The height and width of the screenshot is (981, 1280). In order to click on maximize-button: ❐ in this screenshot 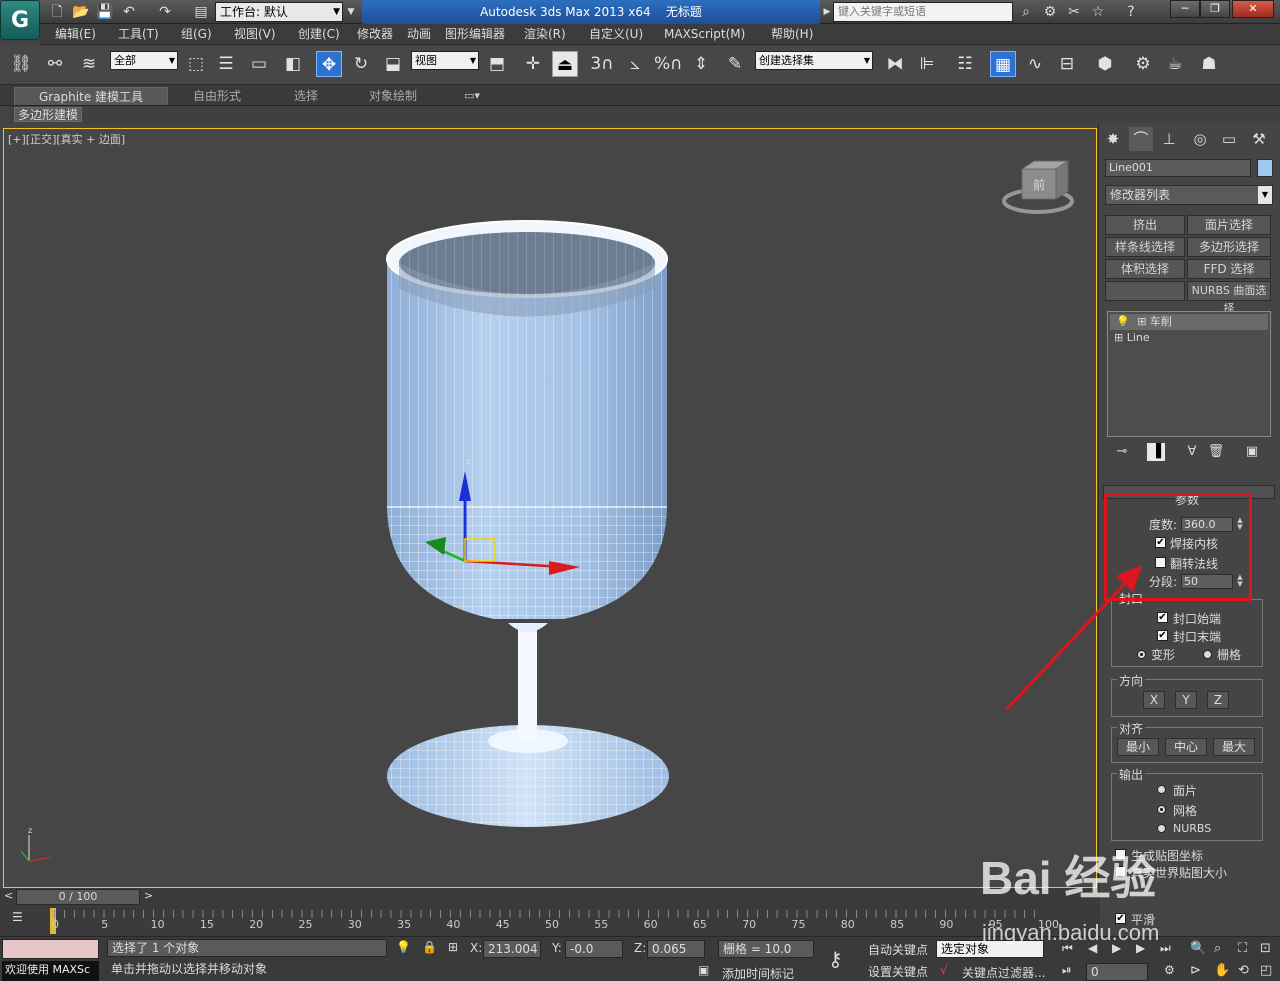, I will do `click(1215, 9)`.